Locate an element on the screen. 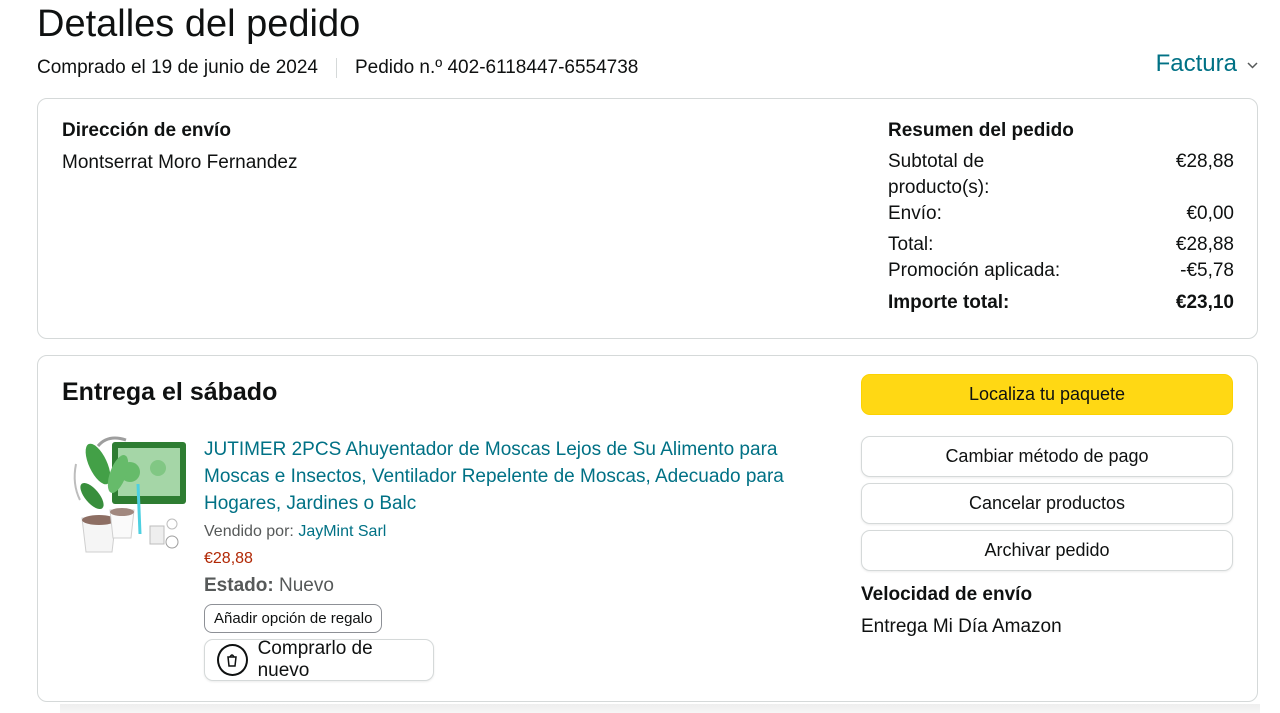 The image size is (1280, 713). summary-row-grand-total: Importe total: €23,10 is located at coordinates (1061, 303).